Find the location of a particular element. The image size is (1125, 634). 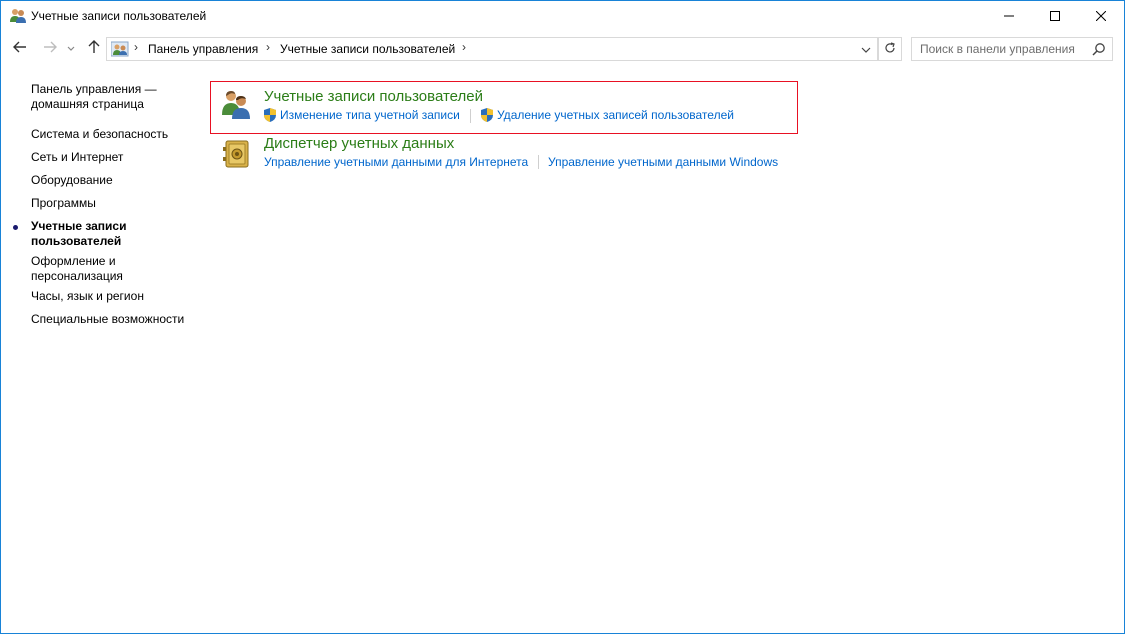

close-icon is located at coordinates (1101, 17).